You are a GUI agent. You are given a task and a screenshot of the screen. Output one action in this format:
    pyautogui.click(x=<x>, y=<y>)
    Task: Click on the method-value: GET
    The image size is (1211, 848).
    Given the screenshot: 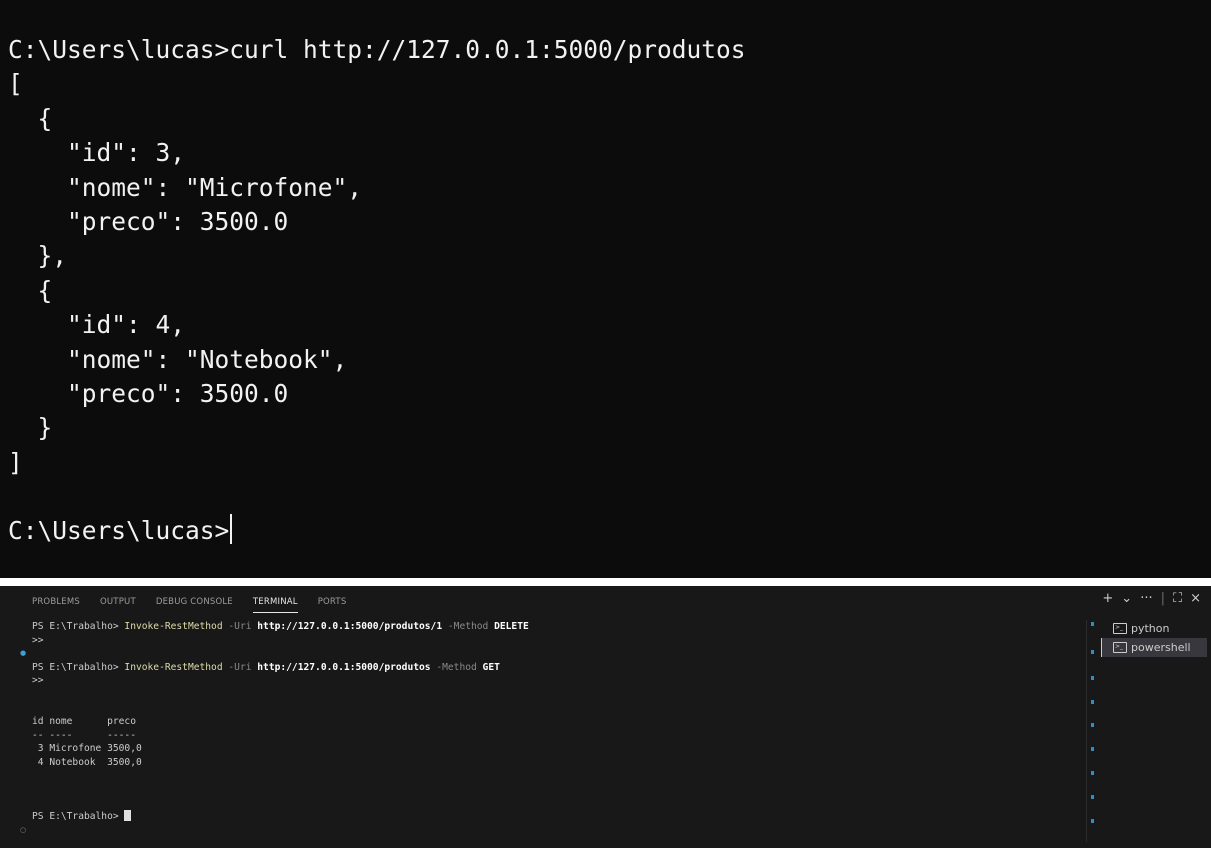 What is the action you would take?
    pyautogui.click(x=491, y=667)
    